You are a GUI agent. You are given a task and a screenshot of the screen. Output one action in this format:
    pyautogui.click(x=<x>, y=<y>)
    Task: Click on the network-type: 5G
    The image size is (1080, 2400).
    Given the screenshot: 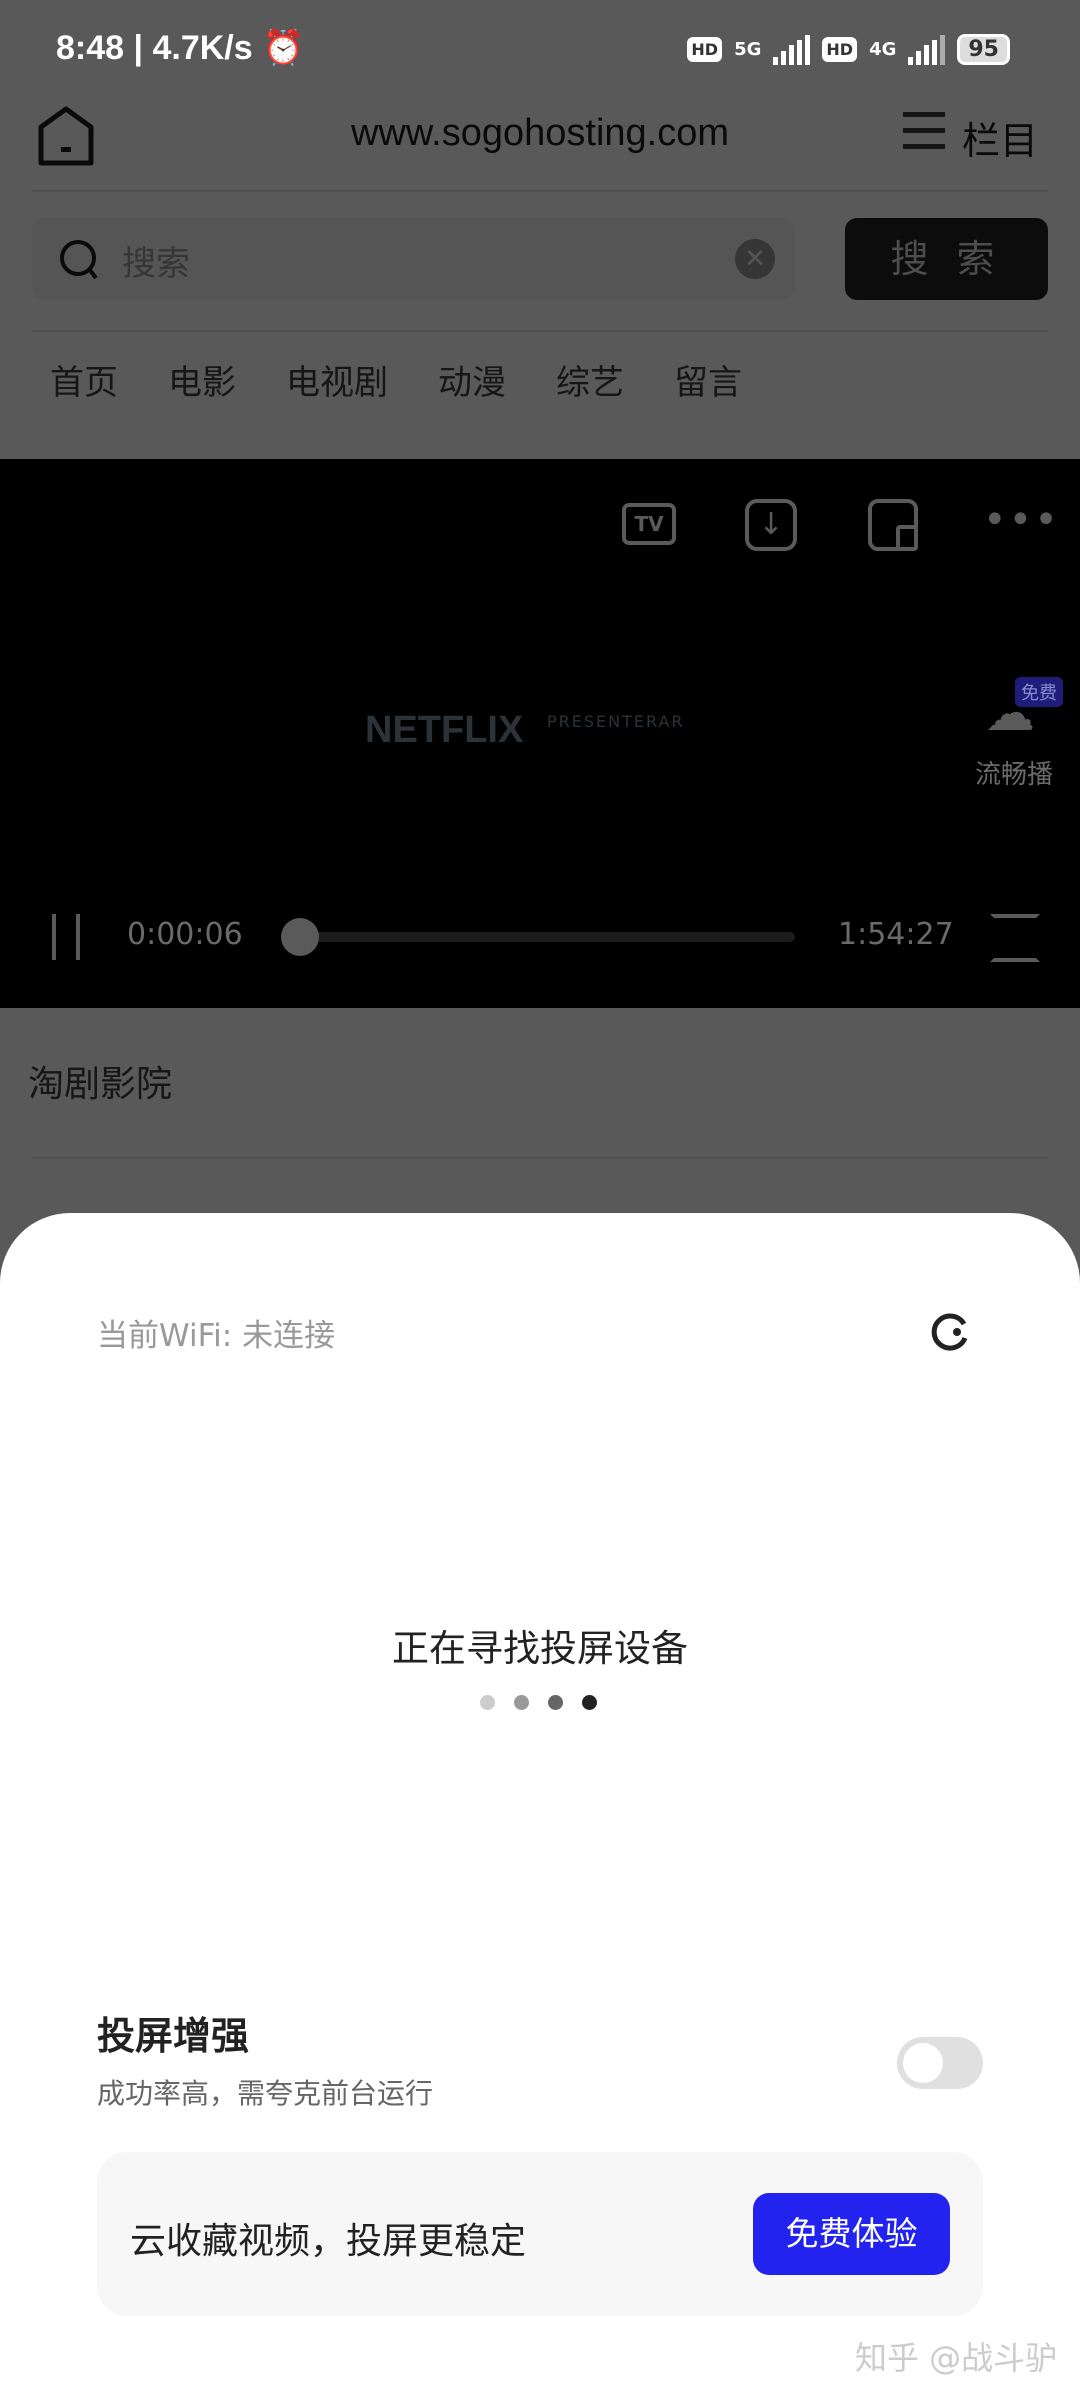 What is the action you would take?
    pyautogui.click(x=748, y=49)
    